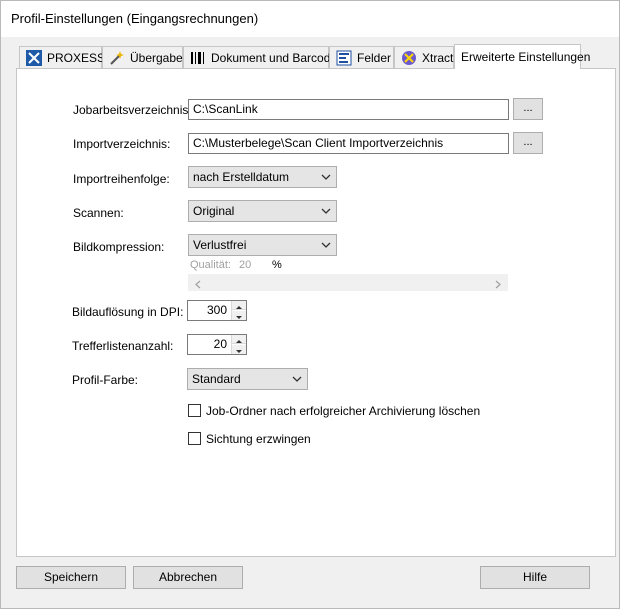 The height and width of the screenshot is (609, 620). I want to click on importorder-select: nach Erstelldatum, so click(262, 177).